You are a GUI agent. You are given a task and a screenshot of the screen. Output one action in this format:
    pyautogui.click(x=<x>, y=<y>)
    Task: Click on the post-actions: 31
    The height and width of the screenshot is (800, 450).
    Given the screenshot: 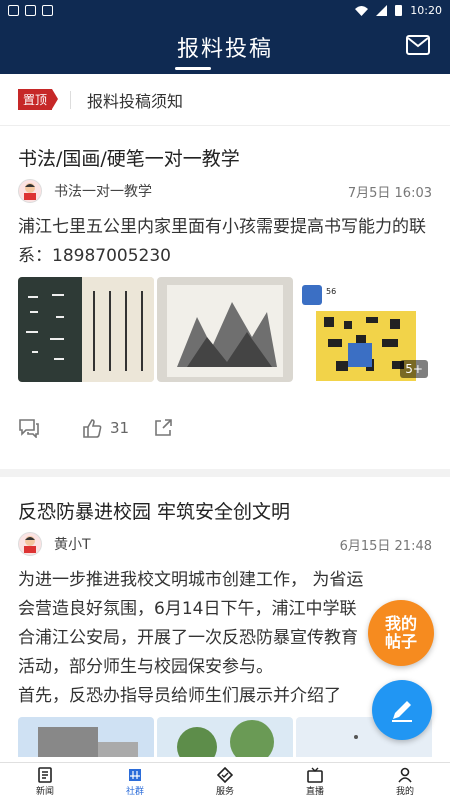 What is the action you would take?
    pyautogui.click(x=225, y=428)
    